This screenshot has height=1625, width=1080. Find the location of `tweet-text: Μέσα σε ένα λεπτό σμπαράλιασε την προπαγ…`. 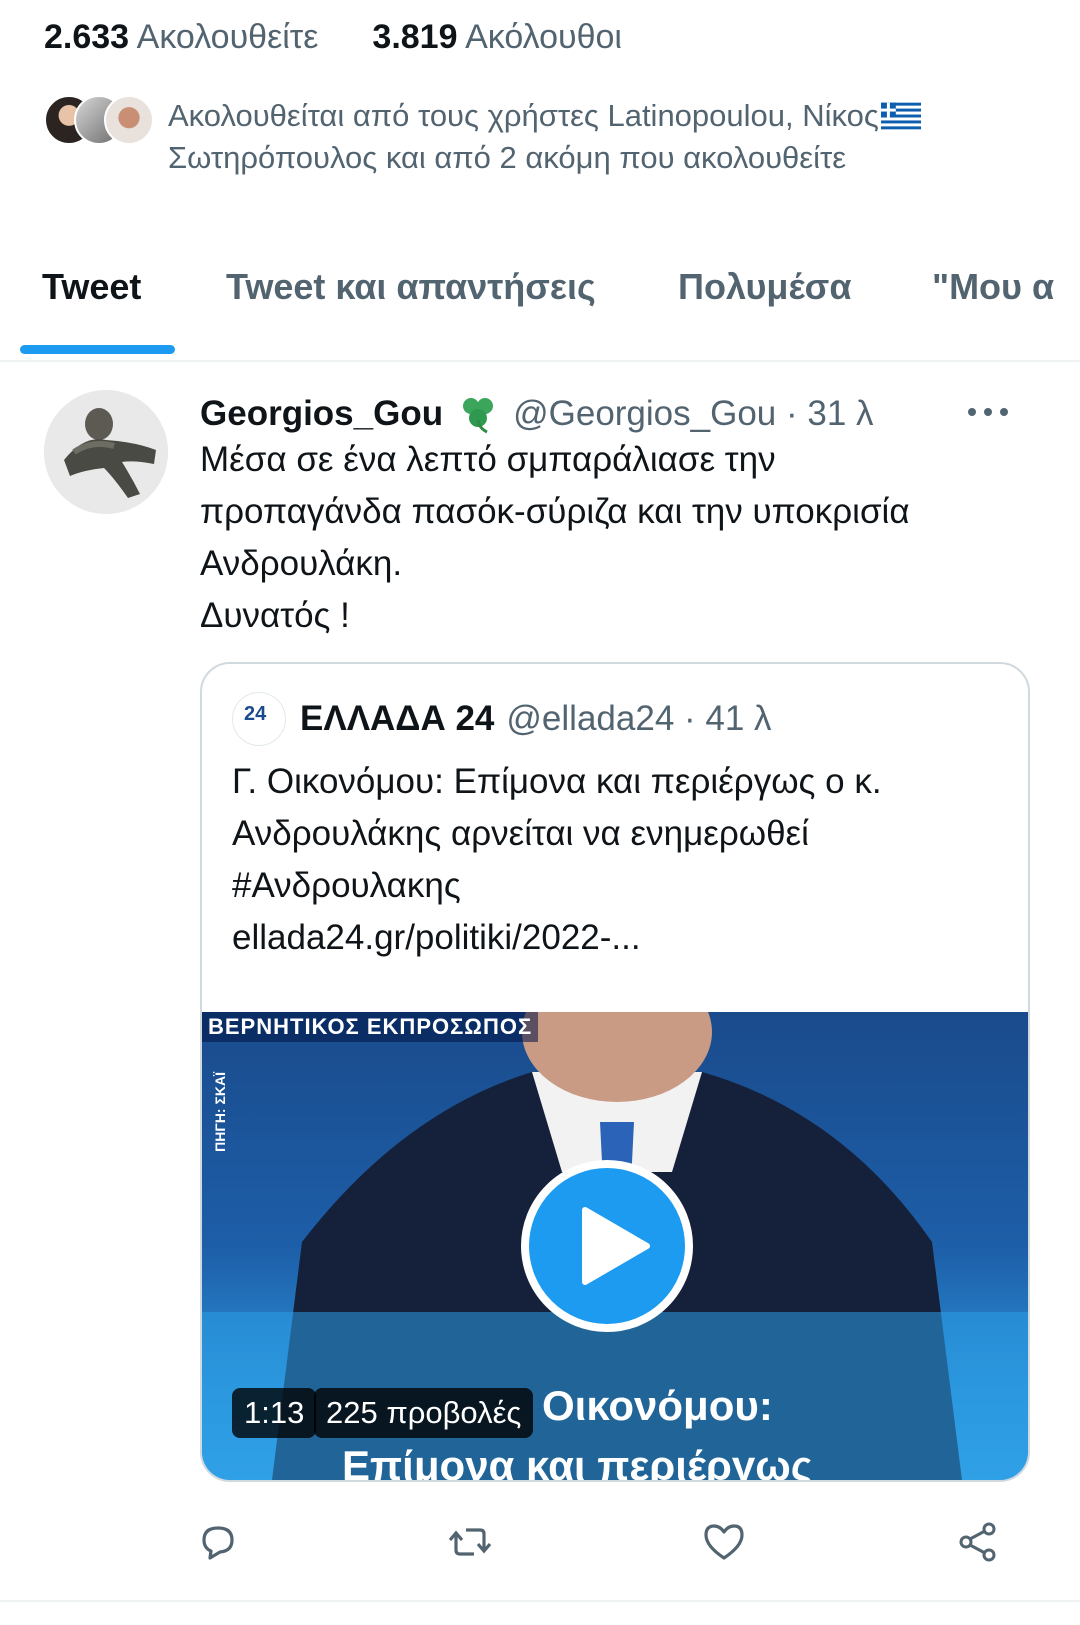

tweet-text: Μέσα σε ένα λεπτό σμπαράλιασε την προπαγ… is located at coordinates (610, 538).